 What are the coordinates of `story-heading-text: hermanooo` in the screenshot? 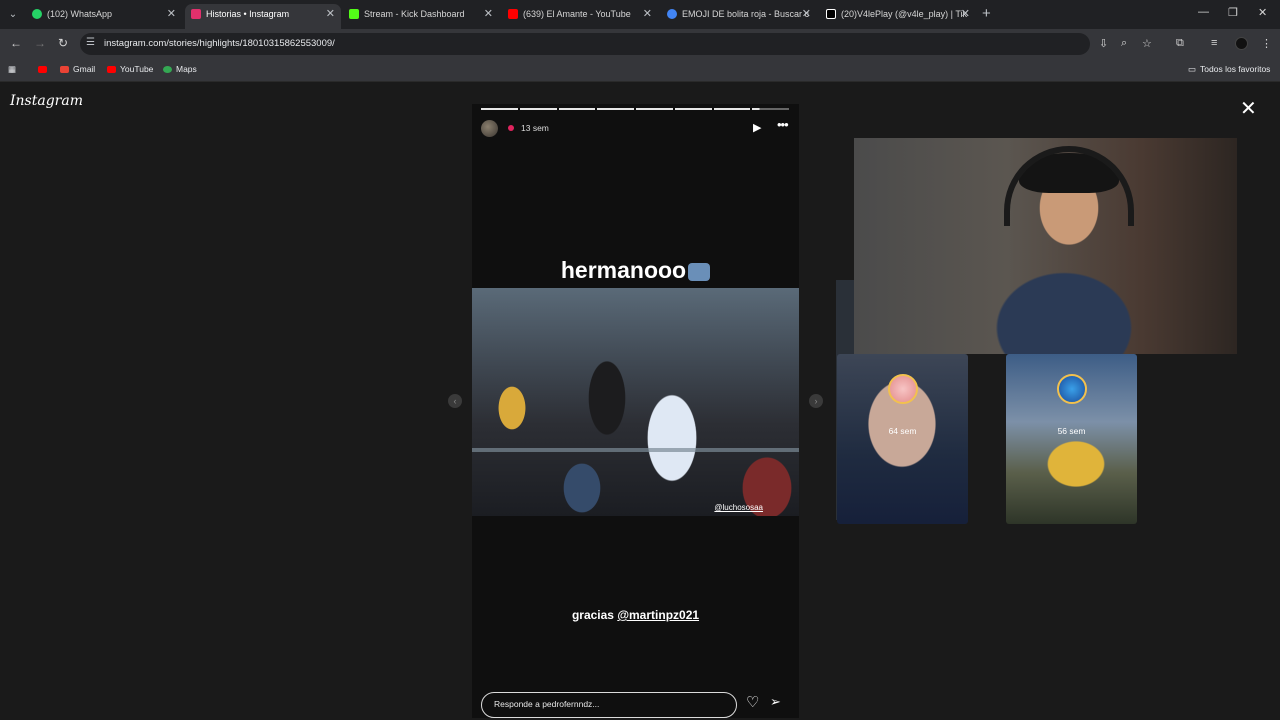 It's located at (623, 270).